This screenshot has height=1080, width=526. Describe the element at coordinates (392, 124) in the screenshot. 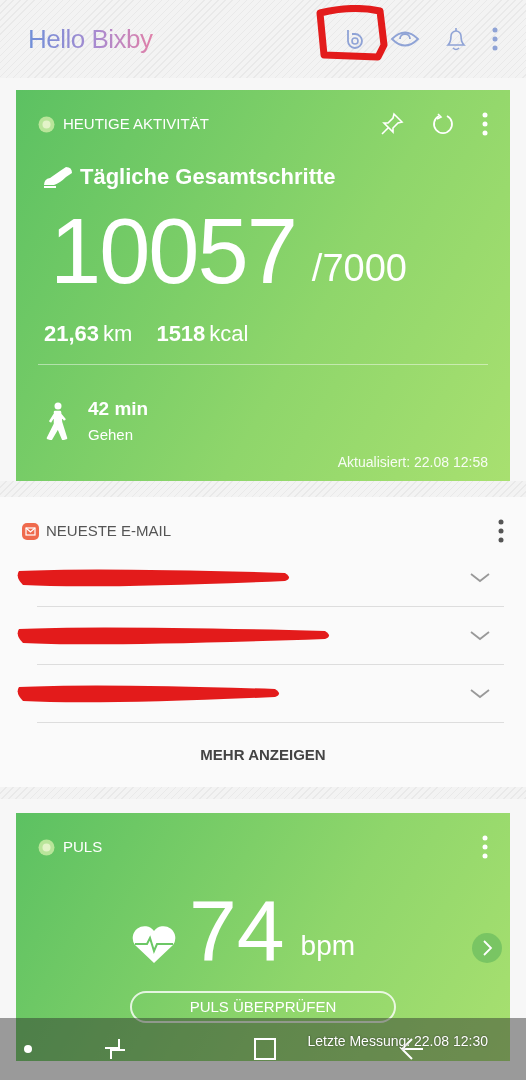

I see `pin-icon` at that location.